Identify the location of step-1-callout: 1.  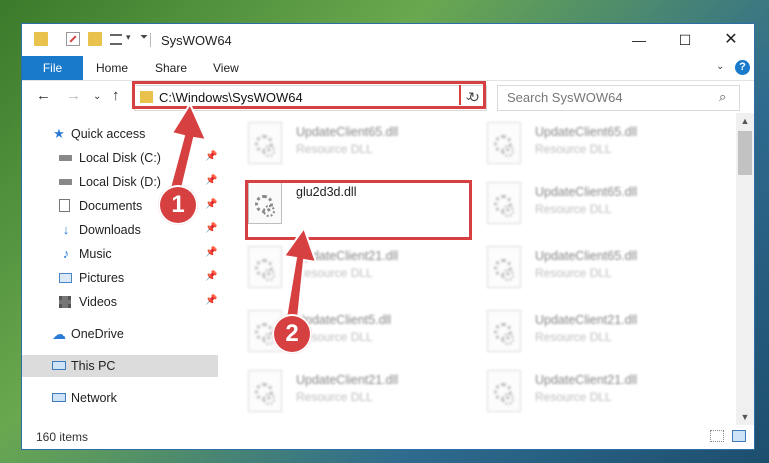
(178, 205).